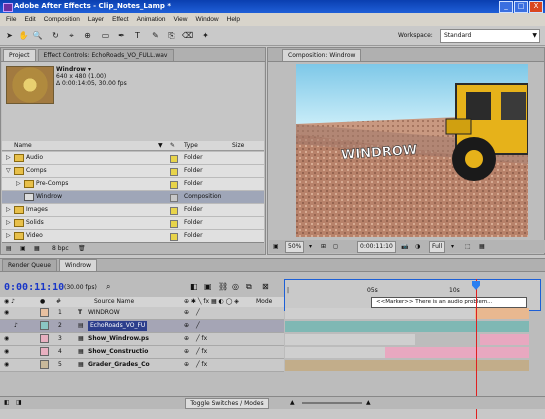  I want to click on trash-icon: 🗑, so click(82, 249).